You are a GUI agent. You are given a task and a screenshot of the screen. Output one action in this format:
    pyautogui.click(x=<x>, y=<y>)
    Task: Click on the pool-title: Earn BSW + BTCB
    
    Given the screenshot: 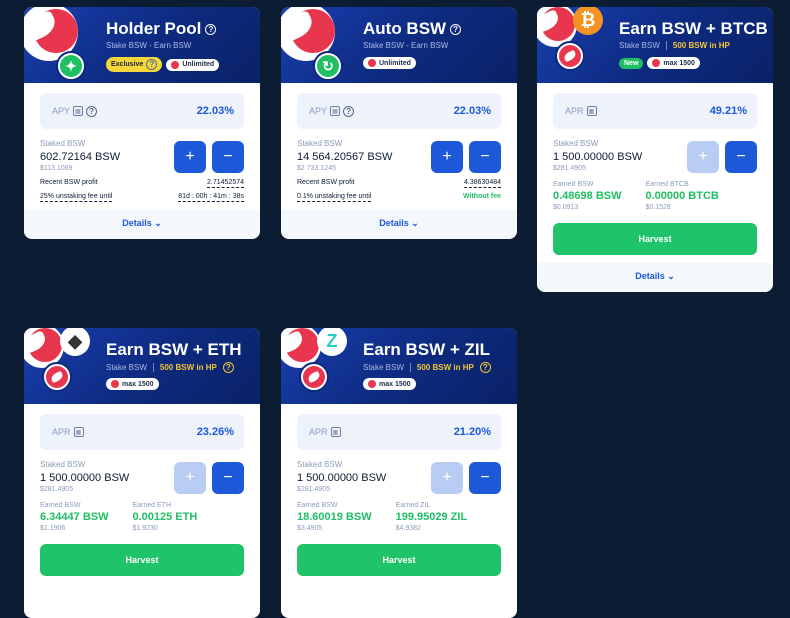 What is the action you would take?
    pyautogui.click(x=693, y=29)
    